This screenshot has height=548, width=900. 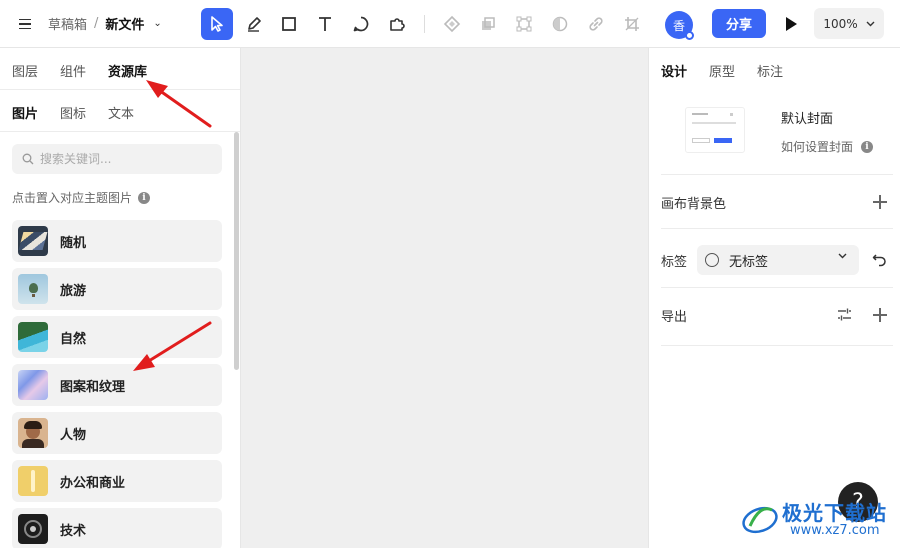 I want to click on category-office-business: 办公和商业, so click(x=117, y=481).